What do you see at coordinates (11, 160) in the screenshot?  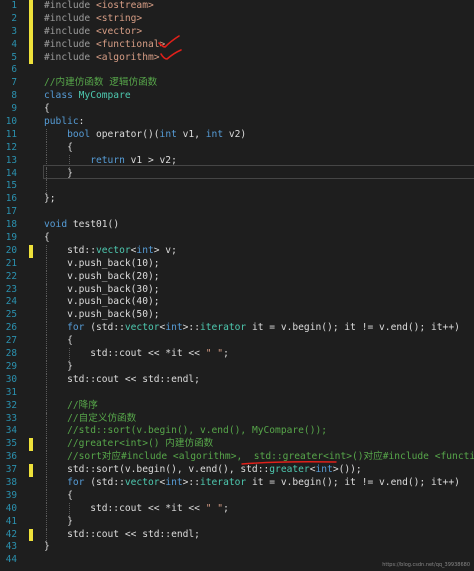 I see `line-number: 13` at bounding box center [11, 160].